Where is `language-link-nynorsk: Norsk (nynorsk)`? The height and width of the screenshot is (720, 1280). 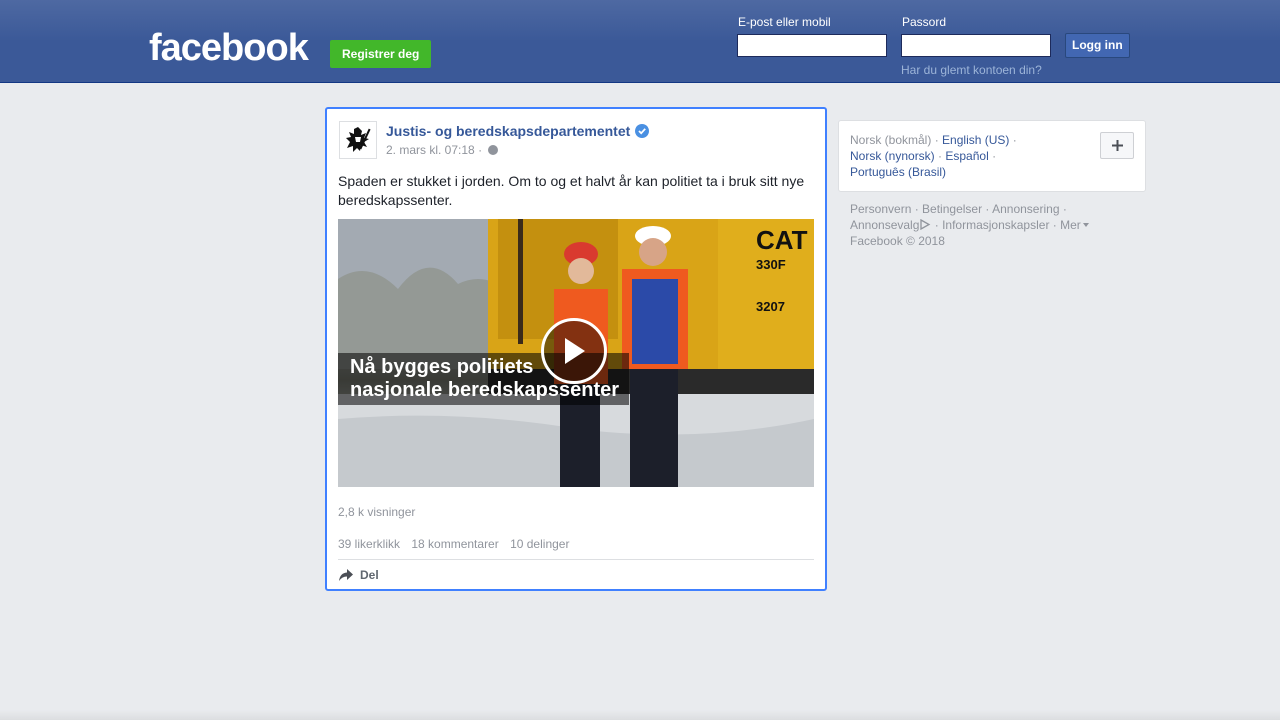
language-link-nynorsk: Norsk (nynorsk) is located at coordinates (892, 156).